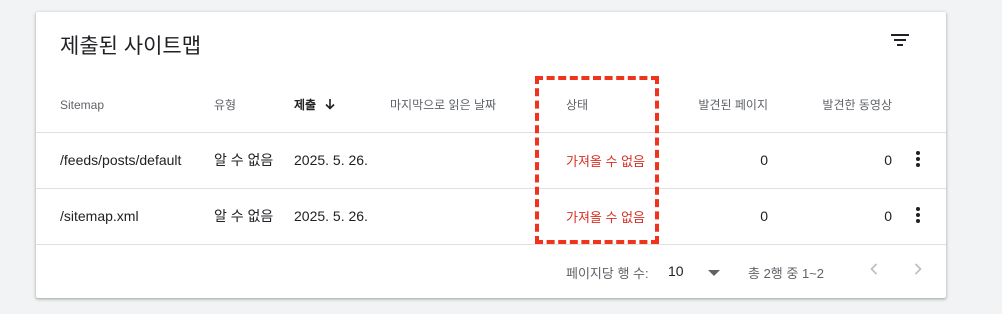  I want to click on next-page-button, so click(918, 270).